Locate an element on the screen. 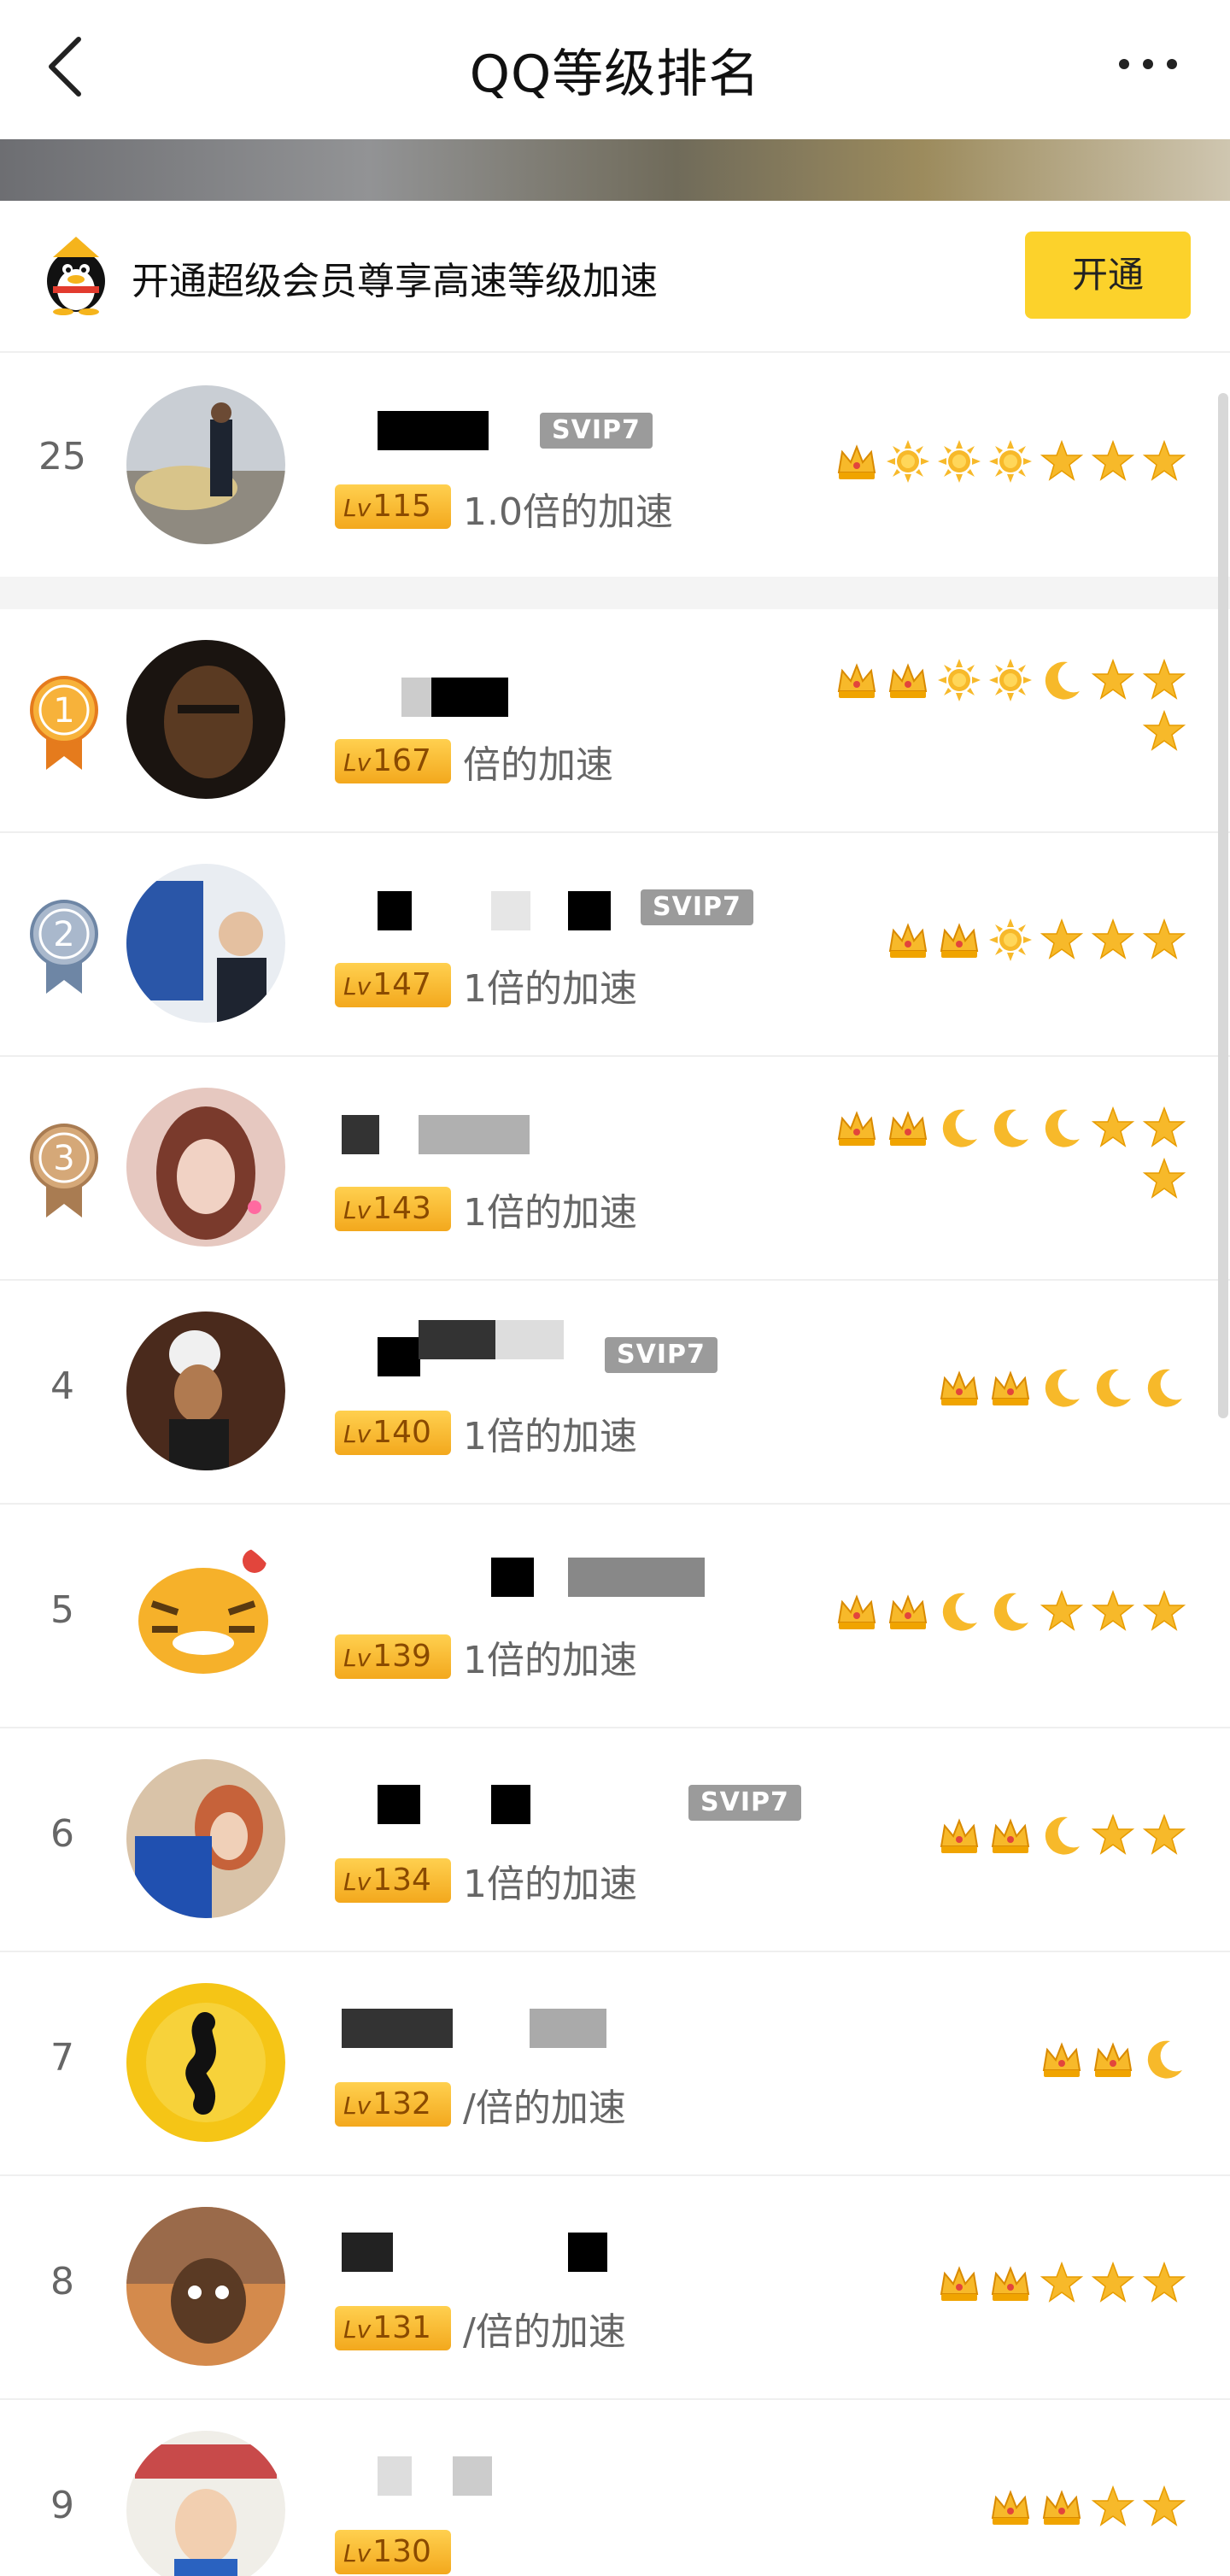  ranking-row: 7 Lv132/倍的加速 is located at coordinates (615, 2064).